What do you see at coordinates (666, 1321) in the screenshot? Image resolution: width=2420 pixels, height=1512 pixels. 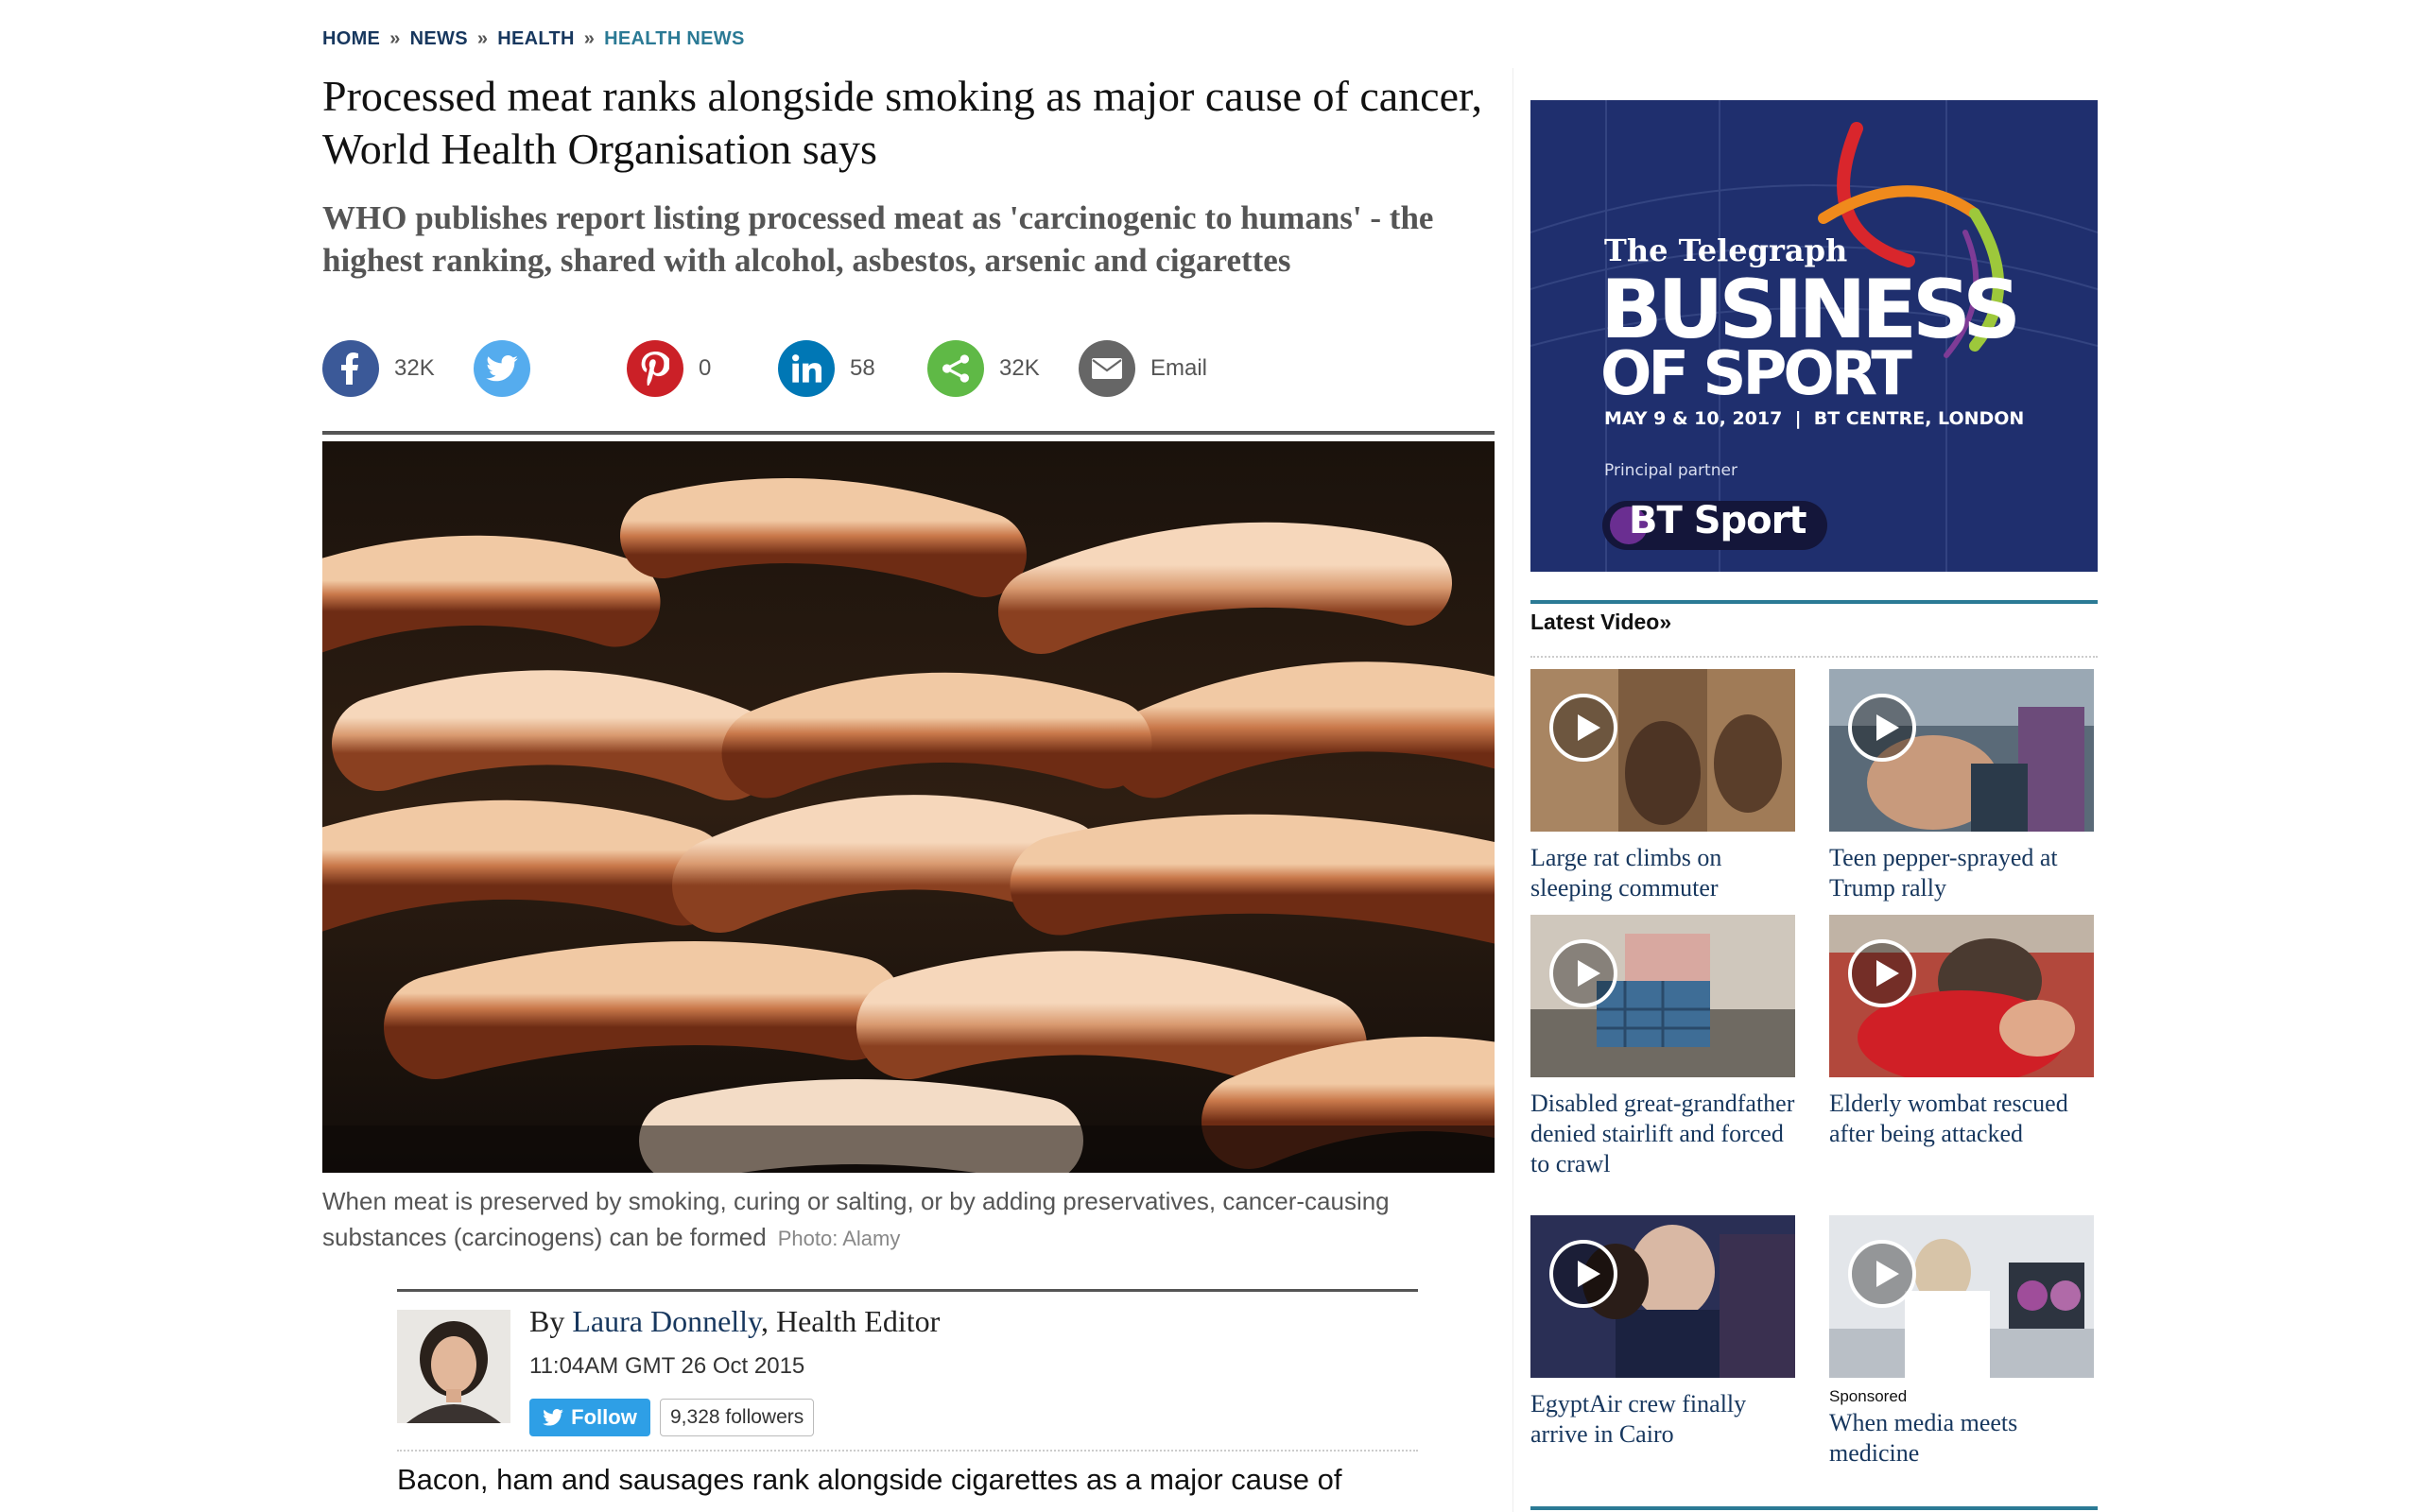 I see `author-link: Laura Donnelly` at bounding box center [666, 1321].